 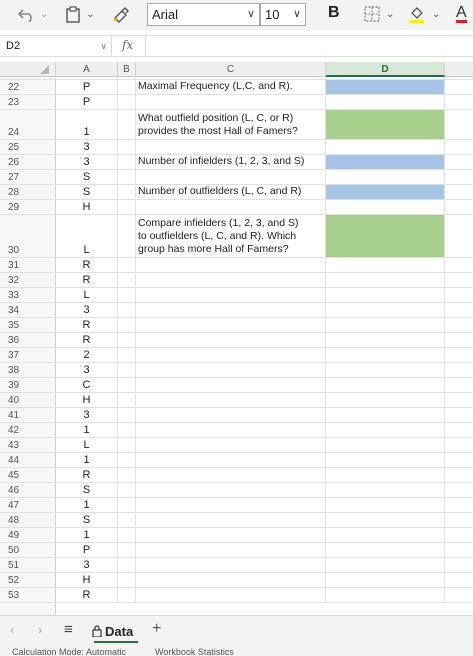 What do you see at coordinates (461, 14) in the screenshot?
I see `font-color-icon: A` at bounding box center [461, 14].